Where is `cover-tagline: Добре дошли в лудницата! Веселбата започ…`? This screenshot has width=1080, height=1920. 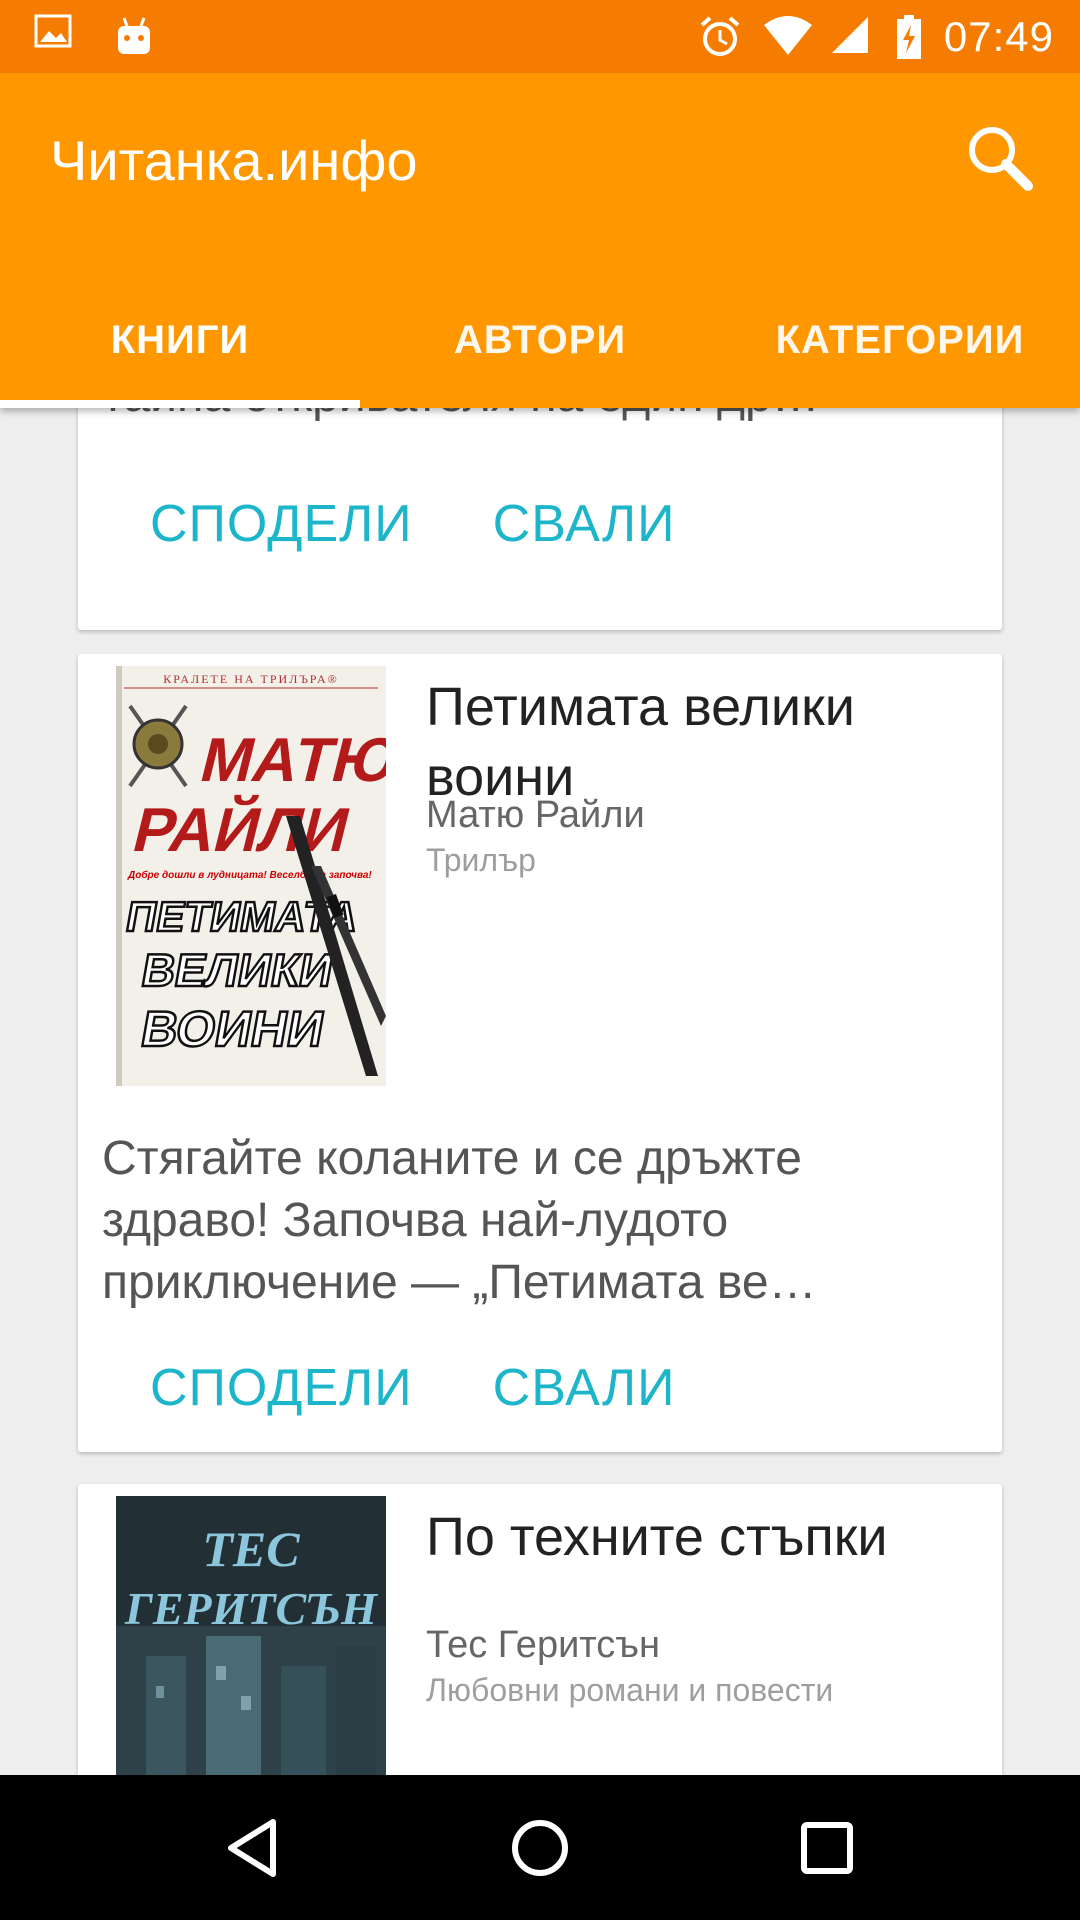
cover-tagline: Добре дошли в лудницата! Веселбата започ… is located at coordinates (249, 875).